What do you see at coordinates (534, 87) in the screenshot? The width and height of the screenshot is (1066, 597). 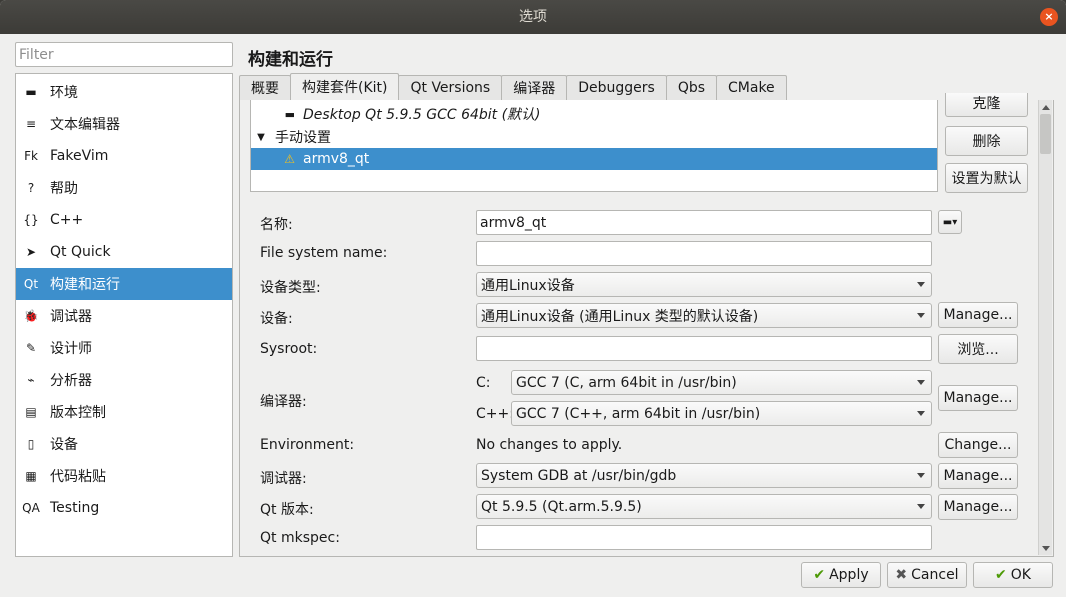 I see `tab: 编译器` at bounding box center [534, 87].